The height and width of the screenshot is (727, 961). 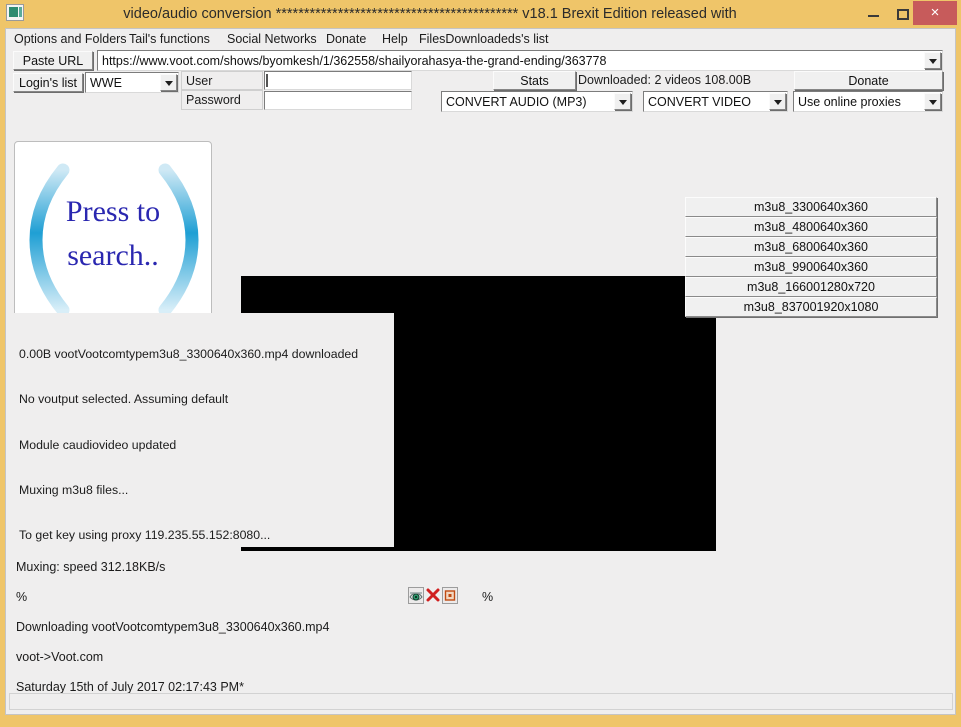 I want to click on password-input, so click(x=338, y=100).